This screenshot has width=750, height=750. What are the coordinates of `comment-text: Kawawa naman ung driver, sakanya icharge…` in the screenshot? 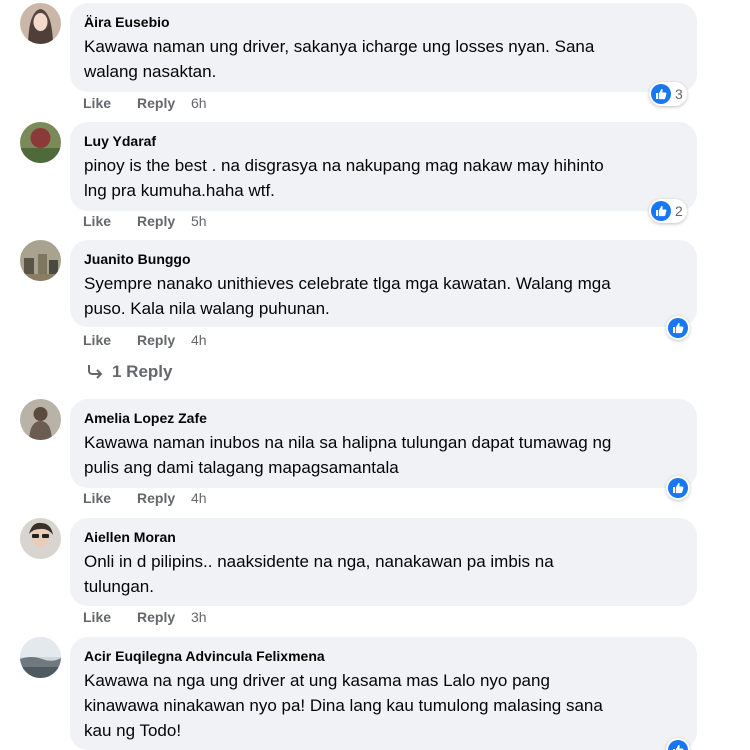 It's located at (383, 59).